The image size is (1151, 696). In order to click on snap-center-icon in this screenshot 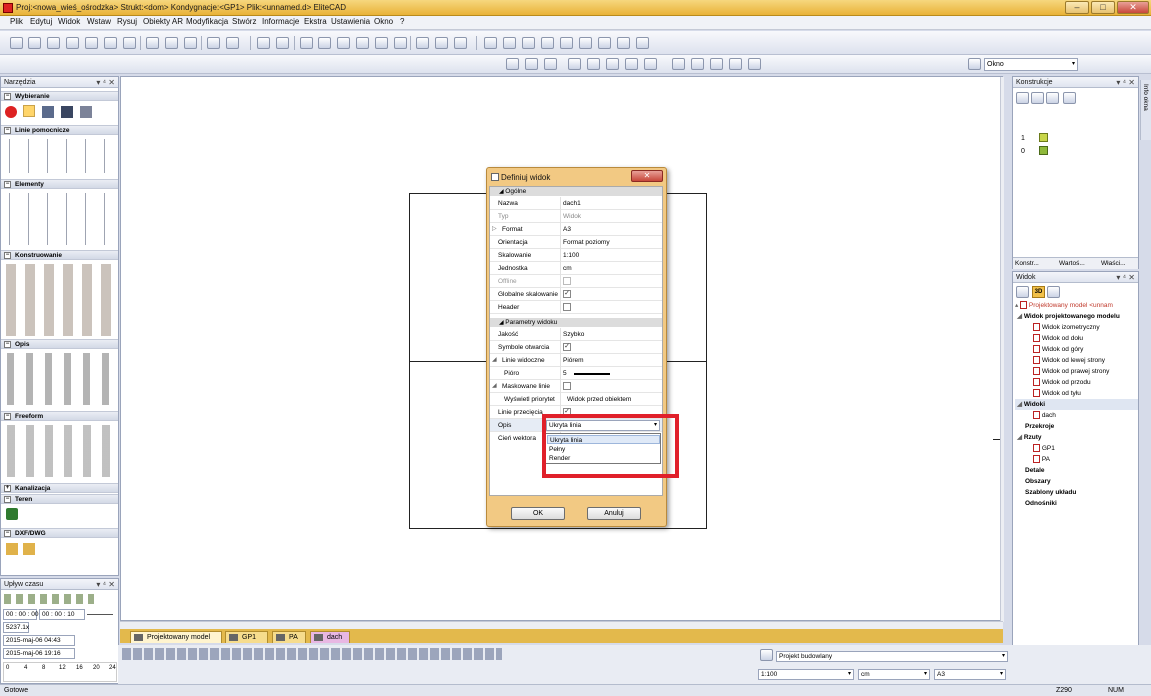, I will do `click(566, 43)`.